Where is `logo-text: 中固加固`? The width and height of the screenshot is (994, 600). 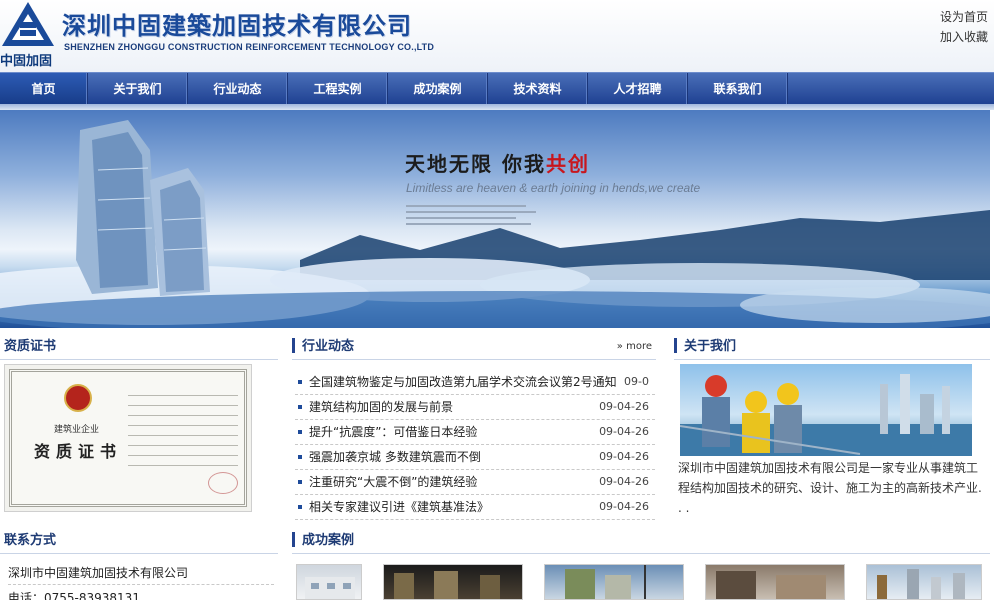
logo-text: 中固加固 is located at coordinates (26, 61).